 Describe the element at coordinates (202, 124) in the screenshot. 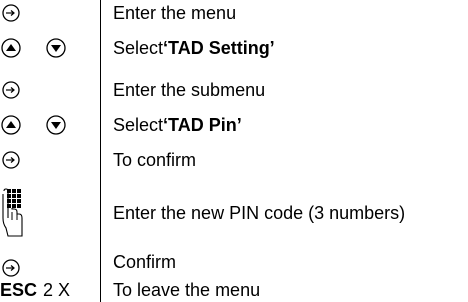

I see `step-text-4-option: ‘TAD Pin’` at that location.